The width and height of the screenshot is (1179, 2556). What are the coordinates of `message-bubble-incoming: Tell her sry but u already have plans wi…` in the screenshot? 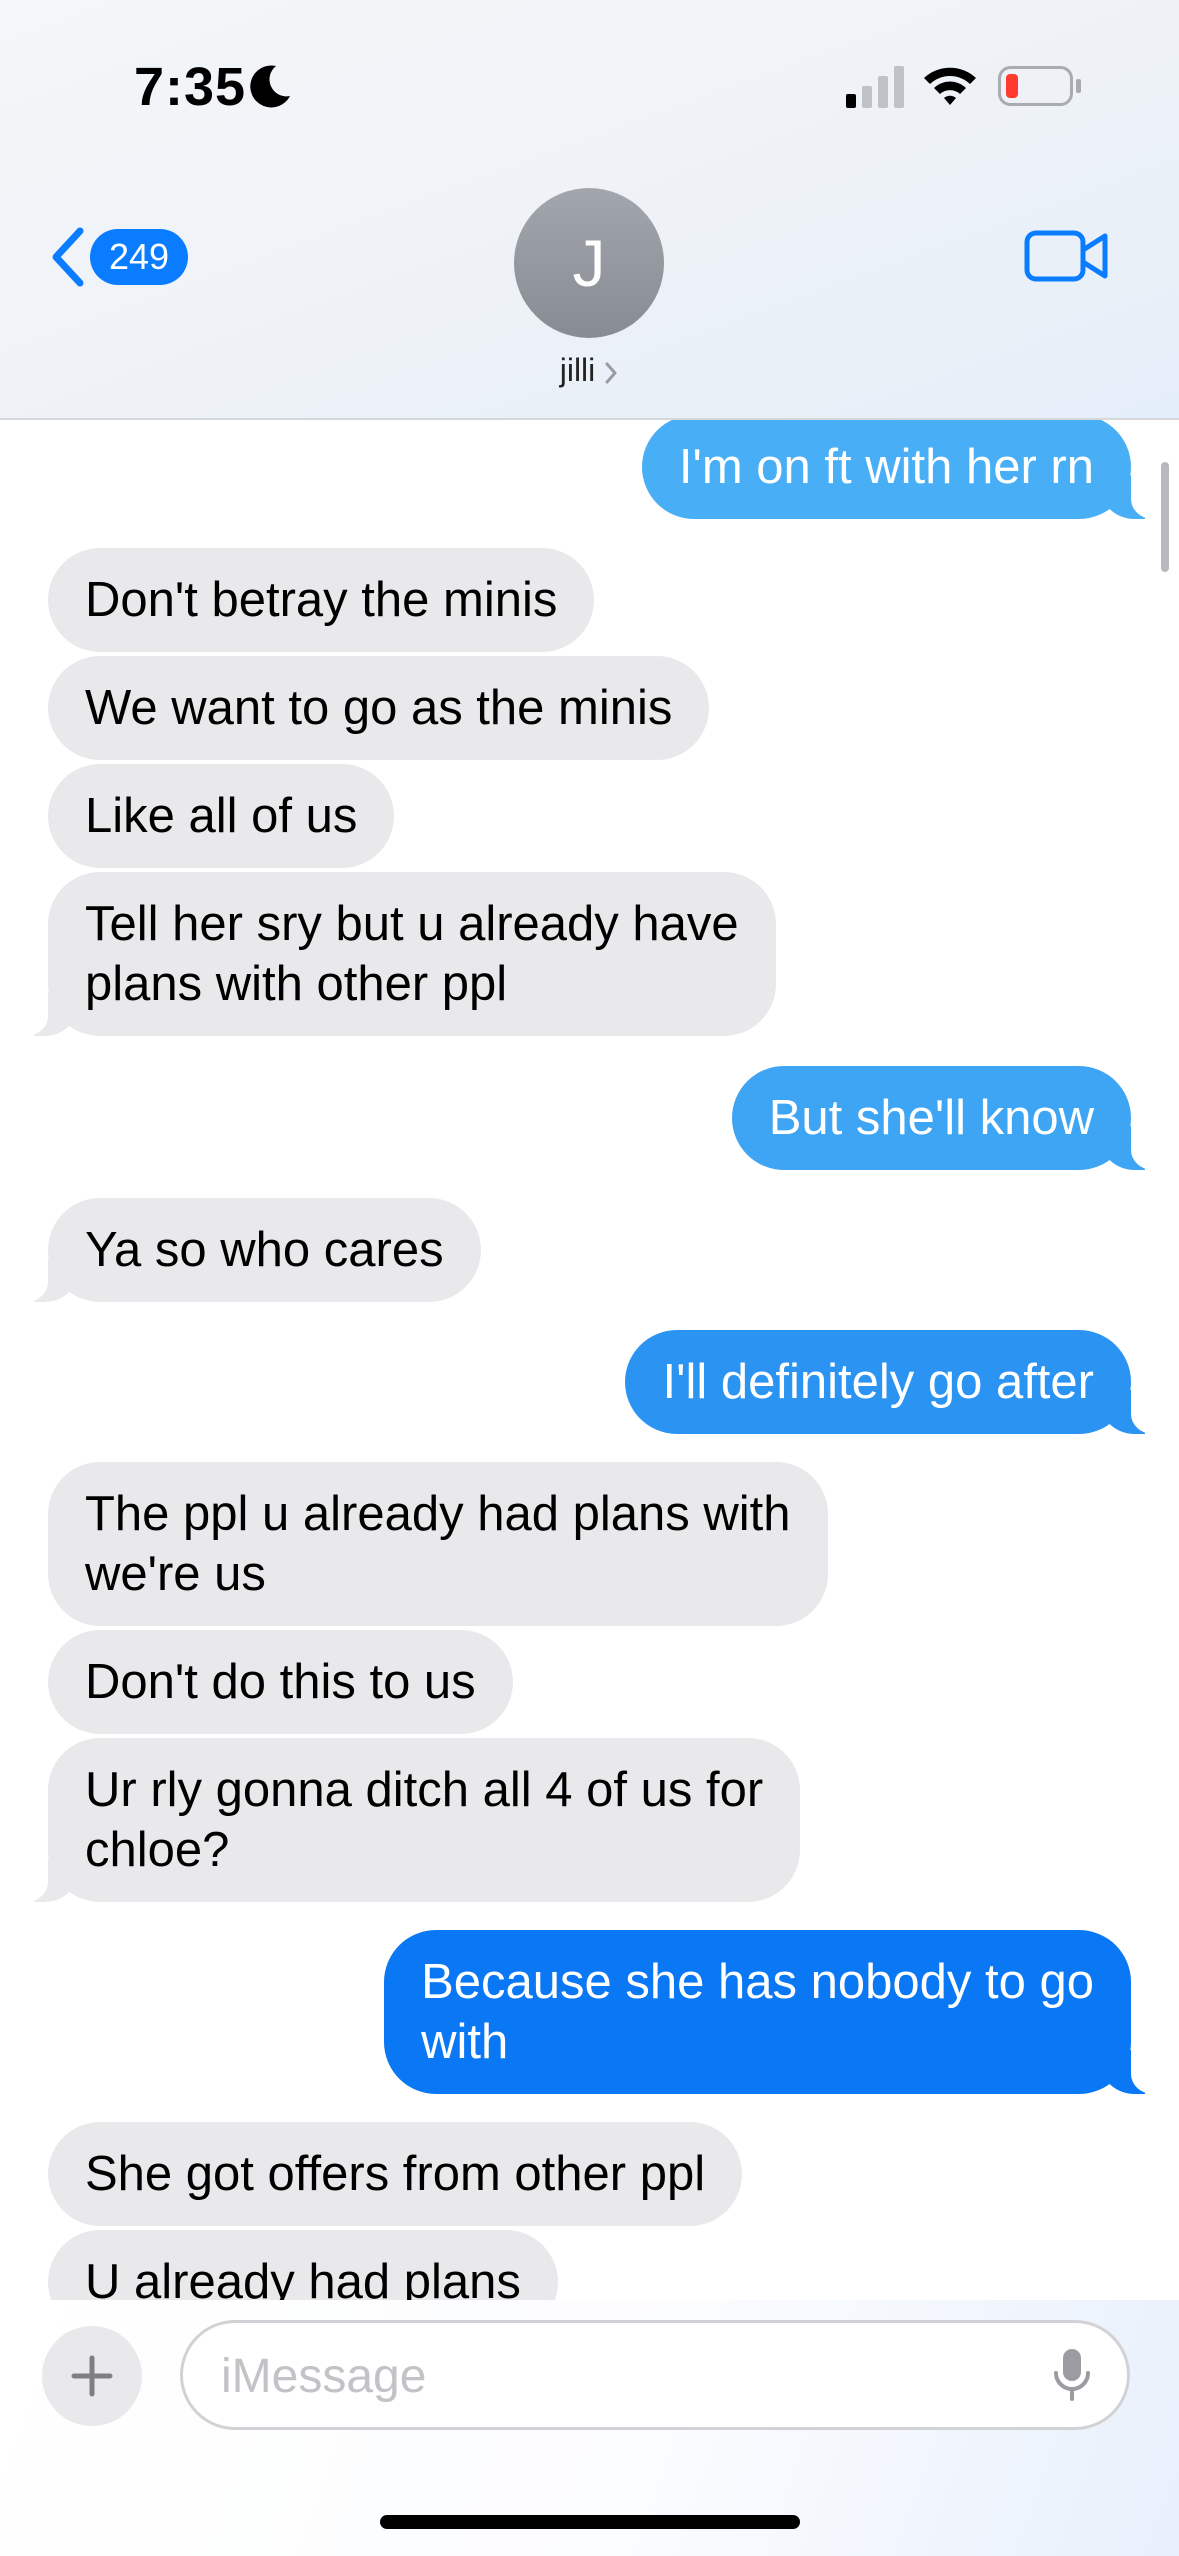 It's located at (398, 954).